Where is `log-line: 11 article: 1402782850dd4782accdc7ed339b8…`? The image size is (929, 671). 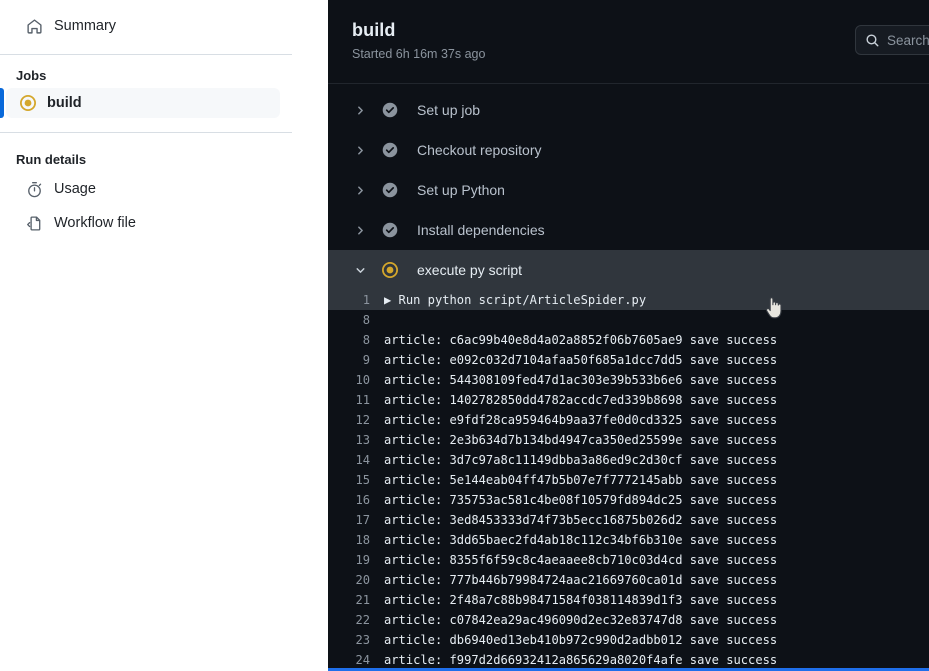
log-line: 11 article: 1402782850dd4782accdc7ed339b8… is located at coordinates (628, 400).